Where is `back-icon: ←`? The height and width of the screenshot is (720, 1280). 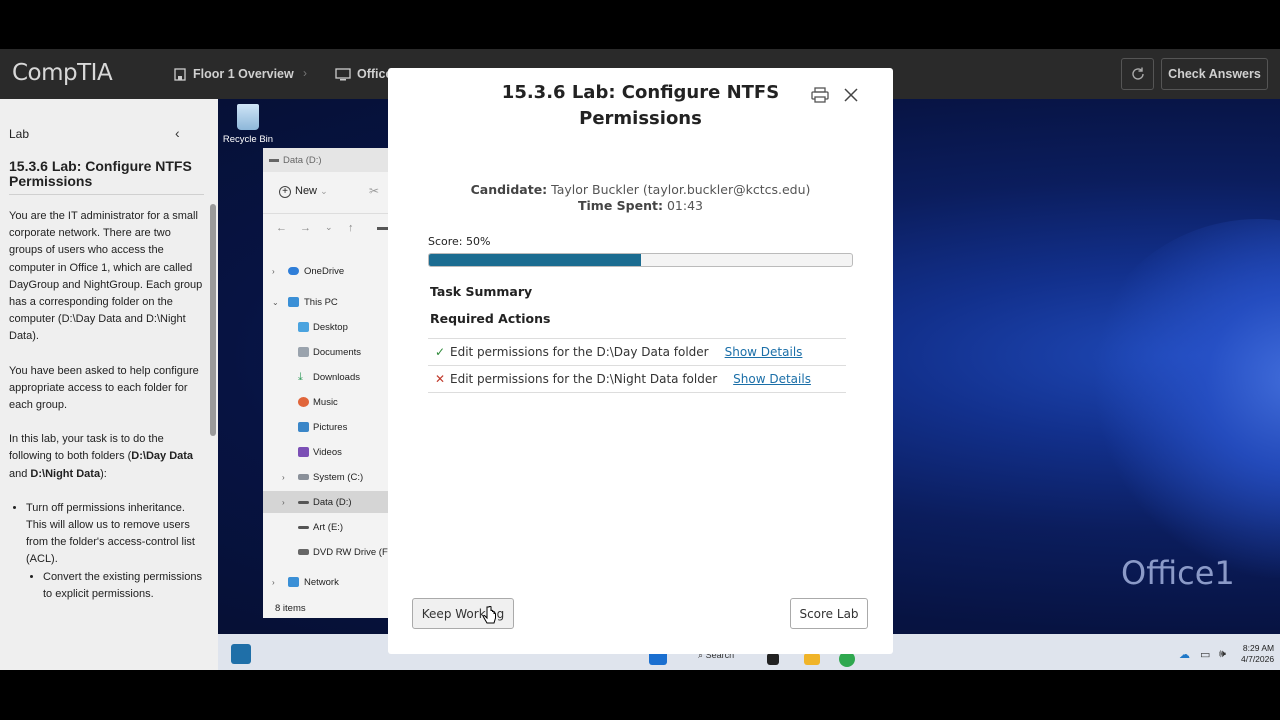 back-icon: ← is located at coordinates (281, 228).